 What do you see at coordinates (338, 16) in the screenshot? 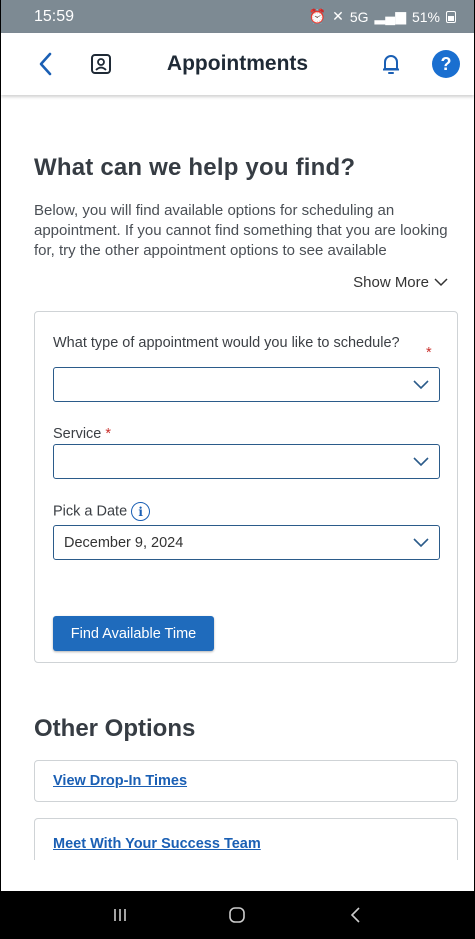
I see `mute-icon: ✕` at bounding box center [338, 16].